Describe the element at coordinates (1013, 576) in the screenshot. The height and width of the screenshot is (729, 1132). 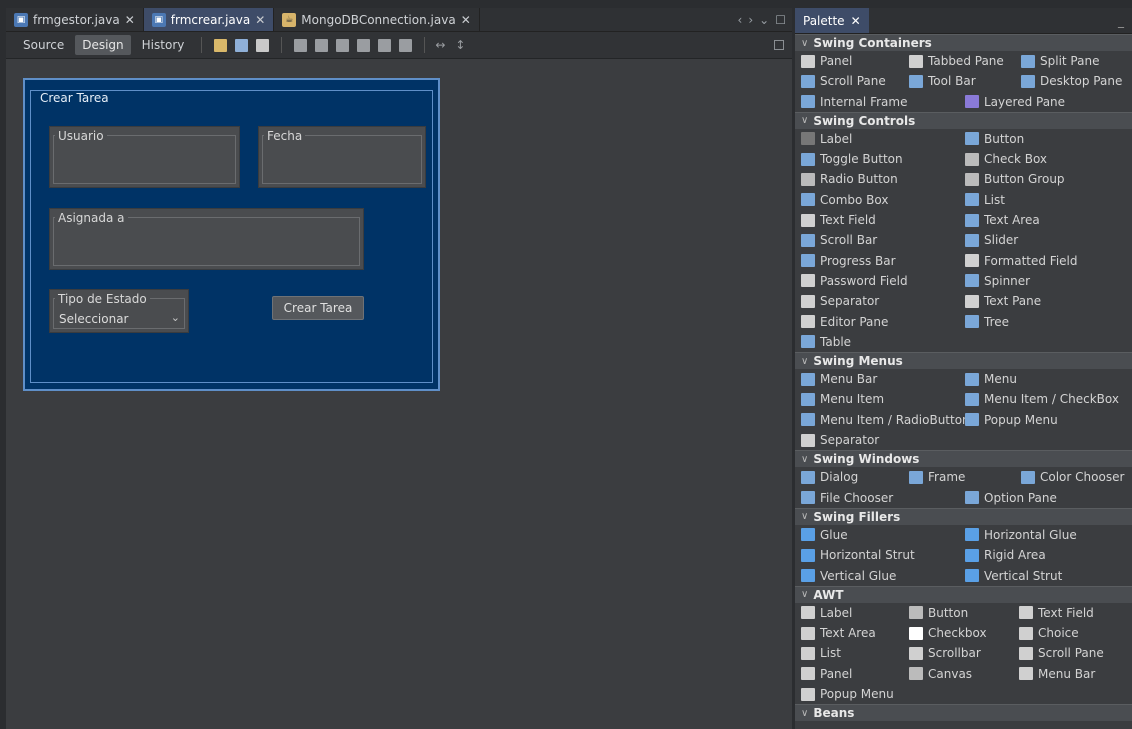
I see `palette-item: Vertical Strut` at that location.